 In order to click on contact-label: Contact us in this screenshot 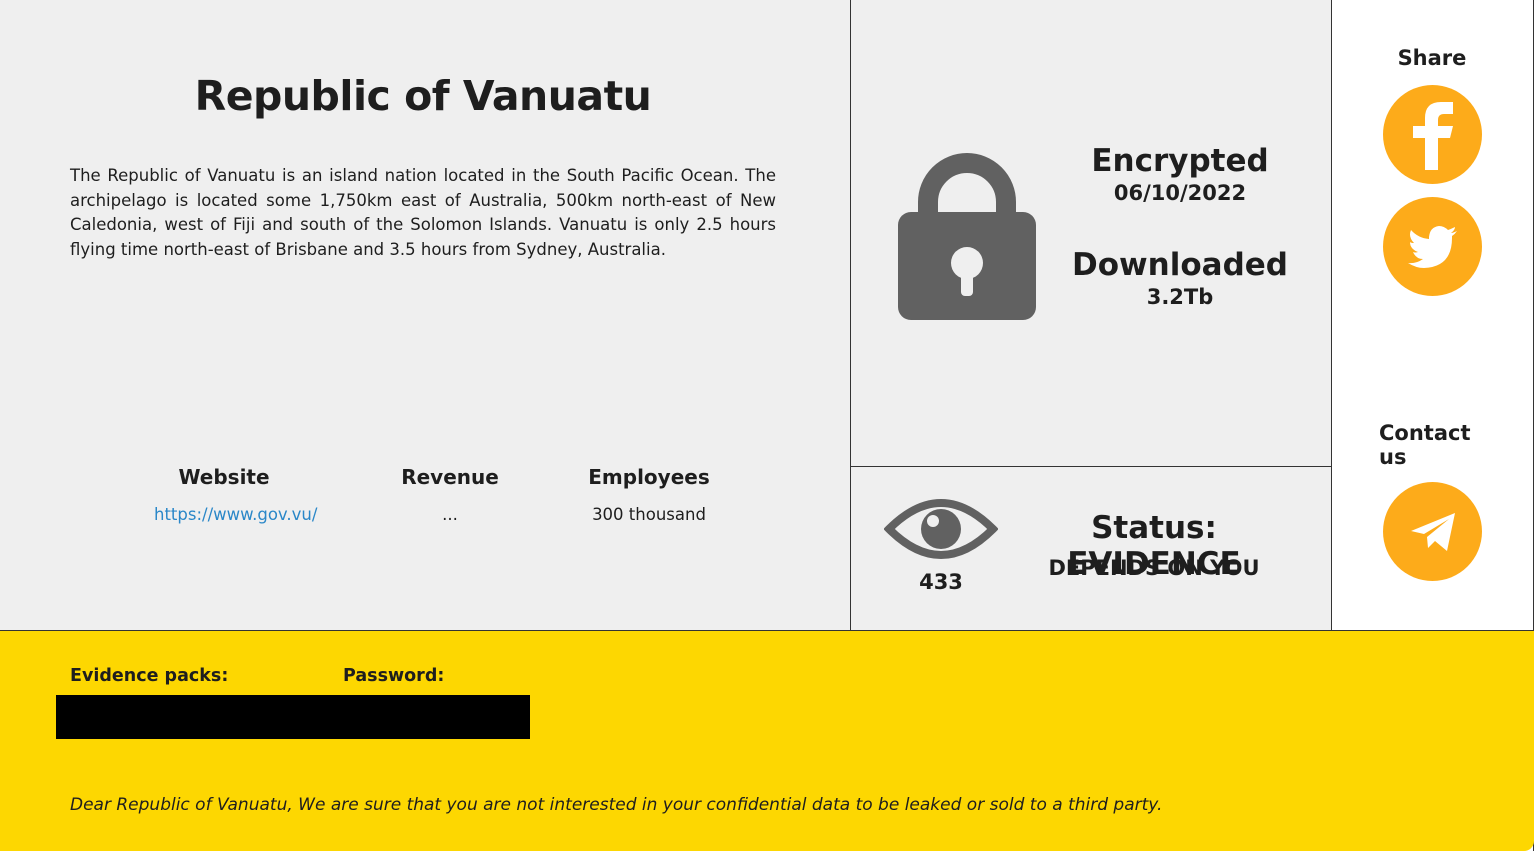, I will do `click(1425, 445)`.